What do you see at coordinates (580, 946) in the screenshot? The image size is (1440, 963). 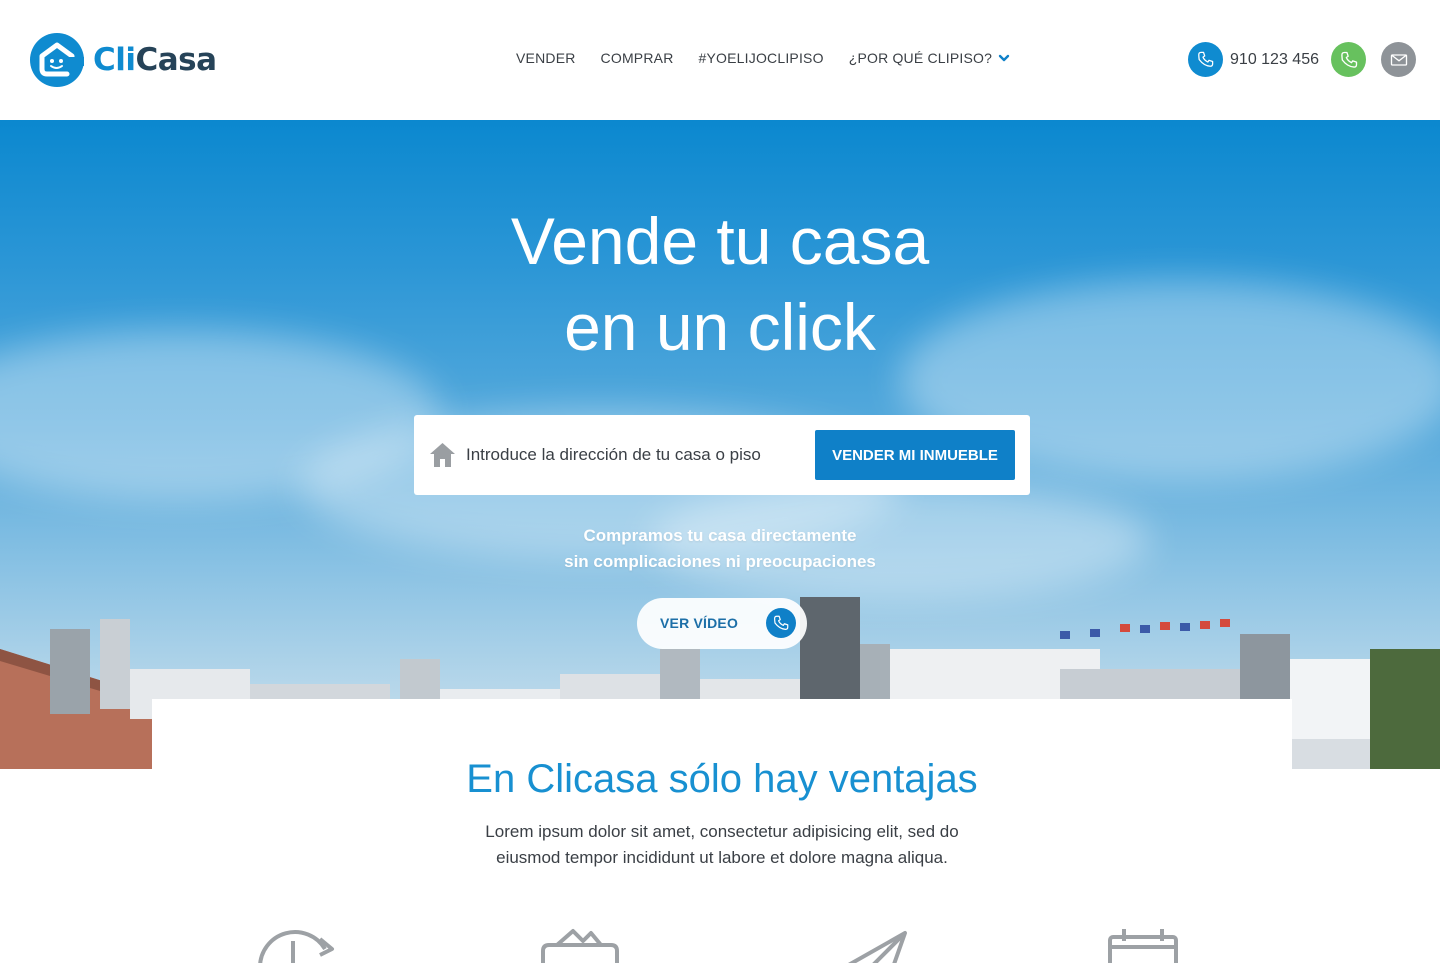 I see `wallet-icon` at bounding box center [580, 946].